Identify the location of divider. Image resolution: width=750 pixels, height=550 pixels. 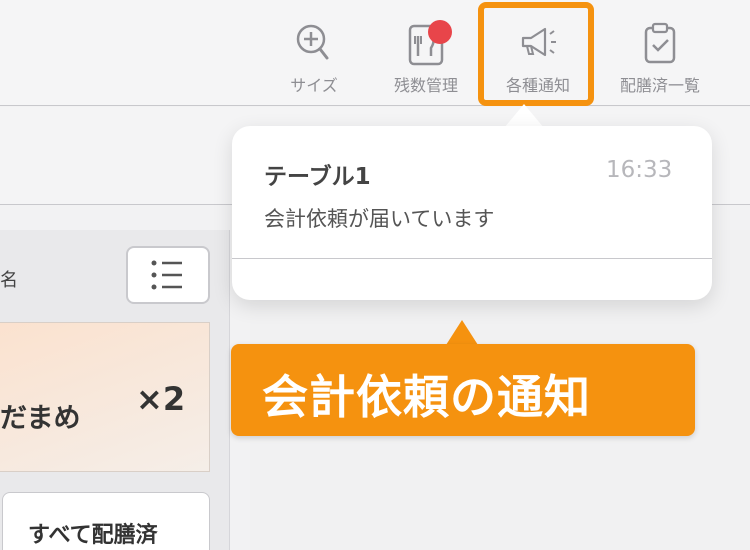
(472, 258).